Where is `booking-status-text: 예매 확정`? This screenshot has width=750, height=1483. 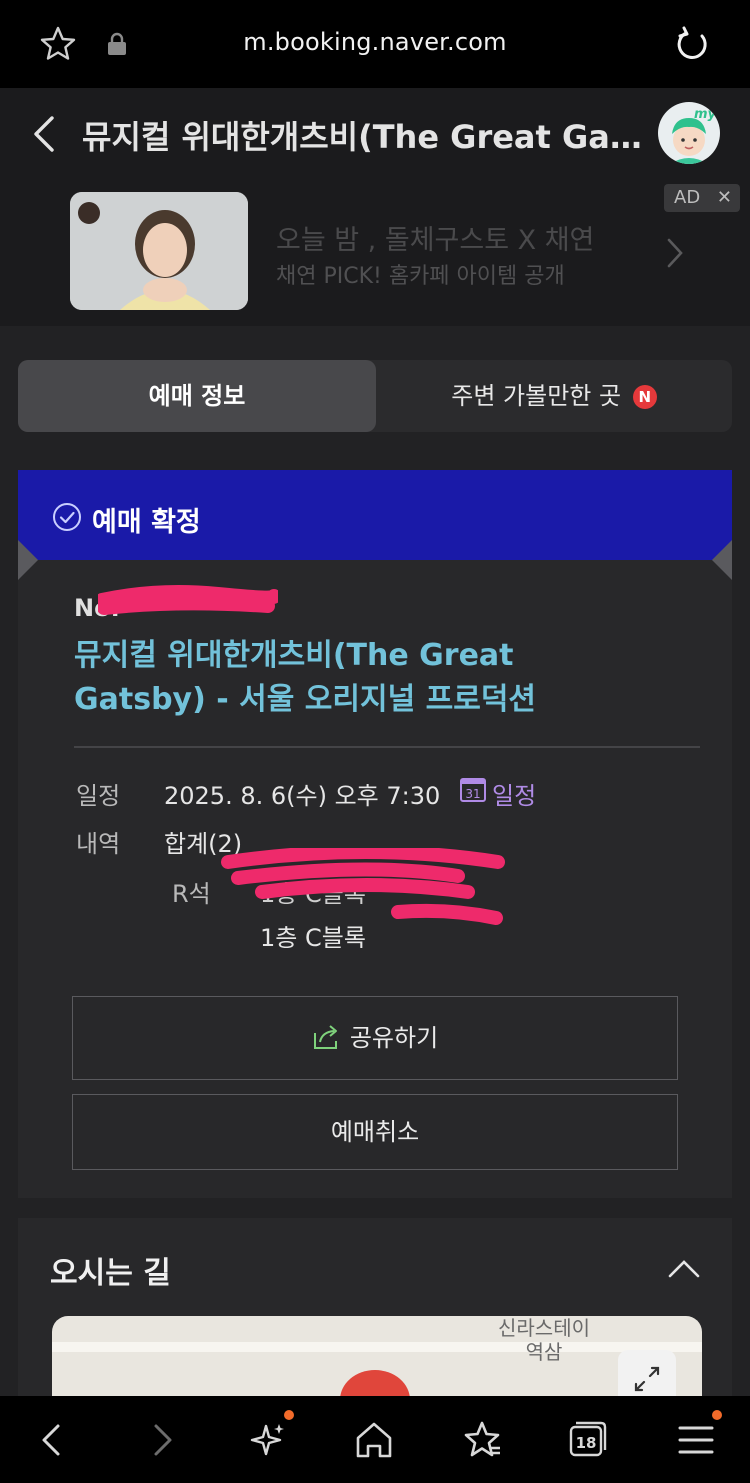 booking-status-text: 예매 확정 is located at coordinates (146, 522).